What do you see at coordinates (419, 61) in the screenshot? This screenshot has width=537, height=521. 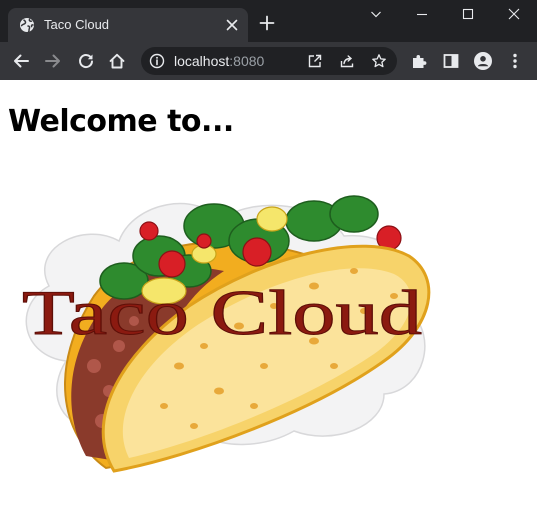 I see `extensions-puzzle-icon` at bounding box center [419, 61].